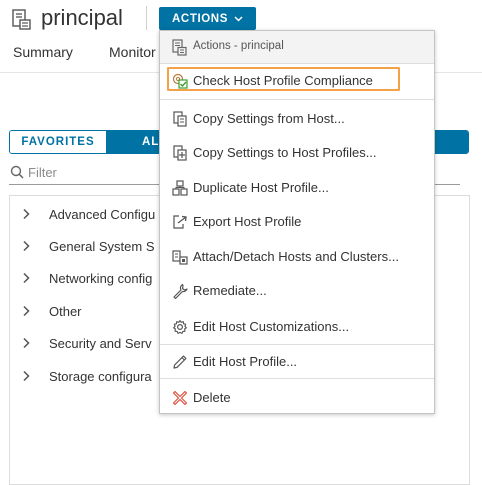 The height and width of the screenshot is (485, 482). What do you see at coordinates (102, 246) in the screenshot?
I see `tree-item-label: General System S` at bounding box center [102, 246].